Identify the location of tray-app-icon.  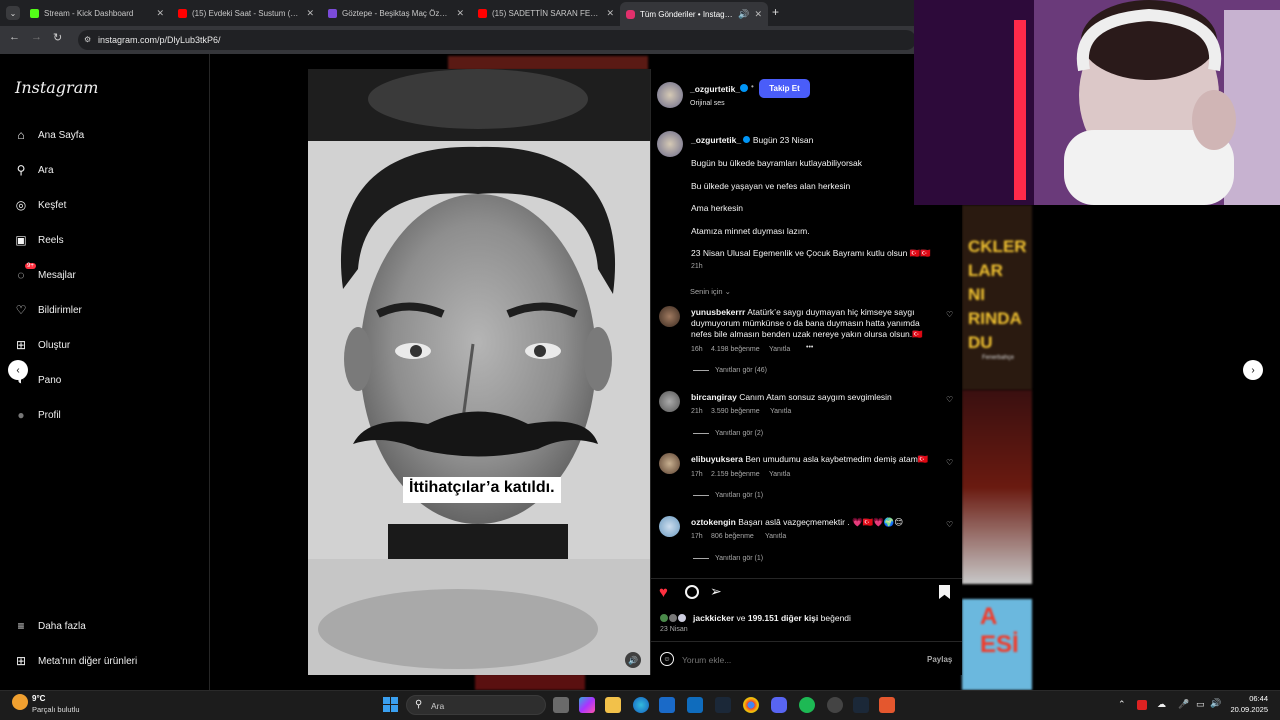
(1142, 705).